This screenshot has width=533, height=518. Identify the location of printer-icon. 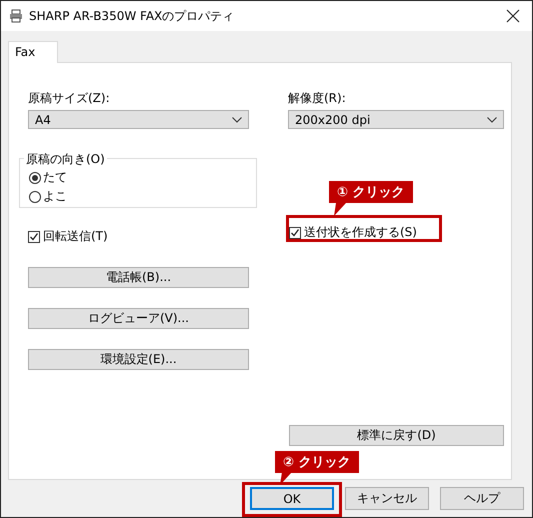
(16, 16).